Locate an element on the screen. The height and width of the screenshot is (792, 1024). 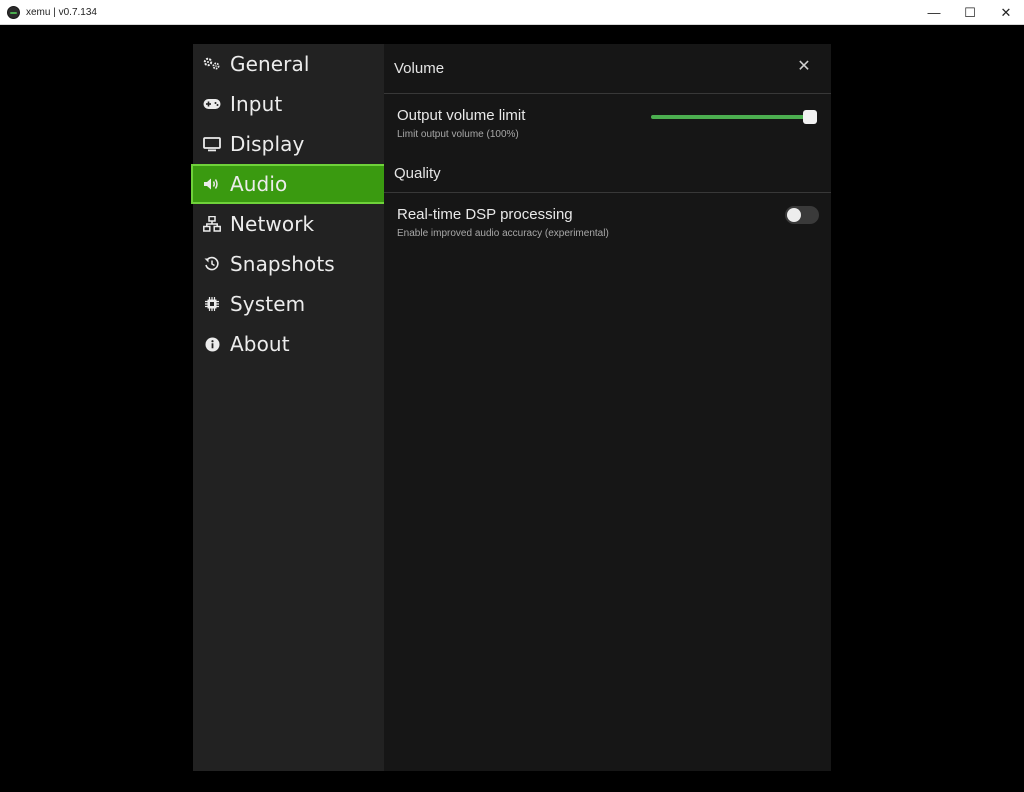
output-volume-description: Limit output volume (100%) is located at coordinates (458, 134).